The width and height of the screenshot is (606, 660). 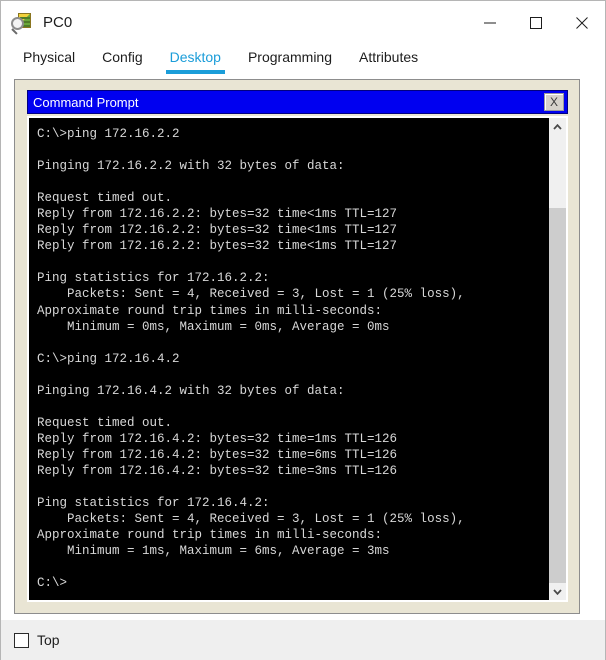 I want to click on tab-desktop: Desktop, so click(x=195, y=59).